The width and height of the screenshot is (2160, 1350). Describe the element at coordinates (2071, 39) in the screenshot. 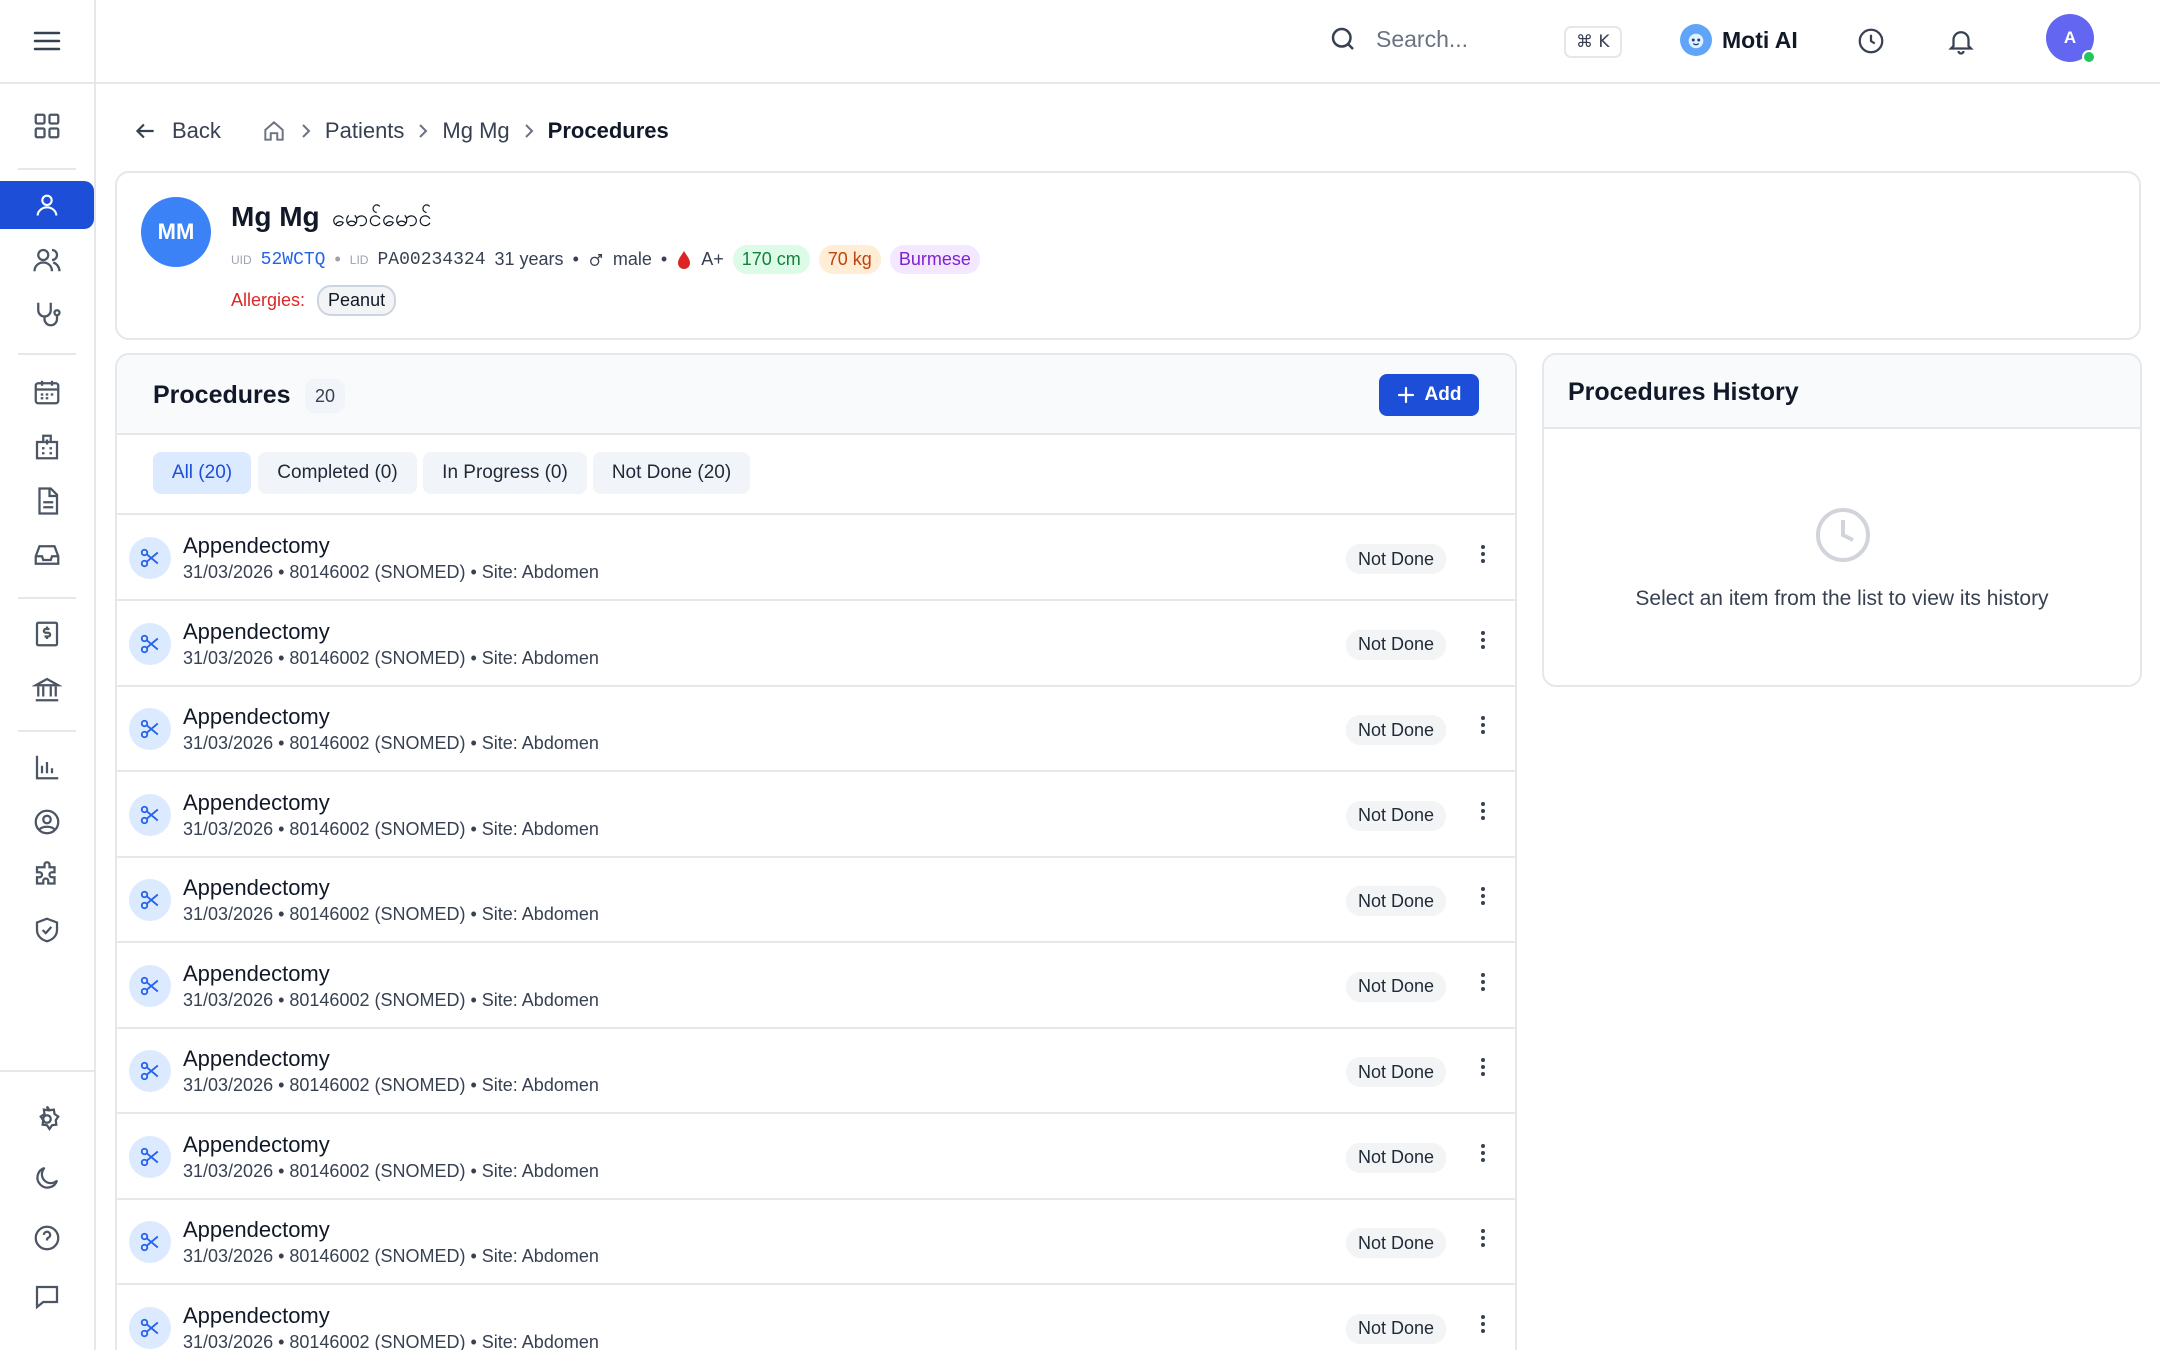

I see `user-avatar: A` at that location.